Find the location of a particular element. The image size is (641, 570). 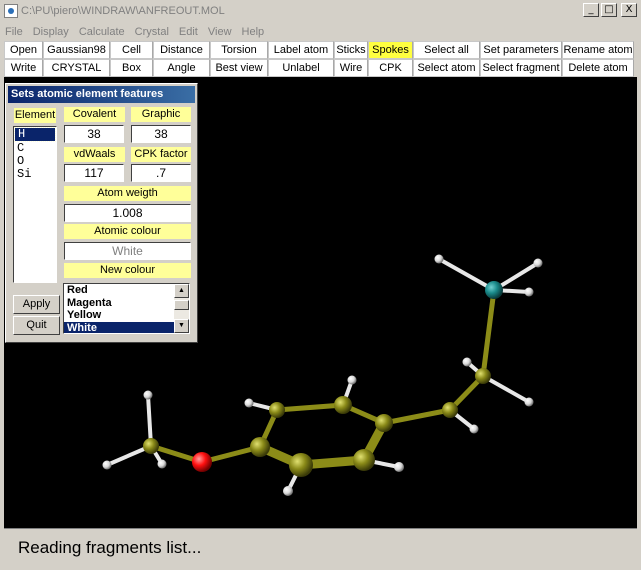

quit-button: Quit is located at coordinates (36, 325).